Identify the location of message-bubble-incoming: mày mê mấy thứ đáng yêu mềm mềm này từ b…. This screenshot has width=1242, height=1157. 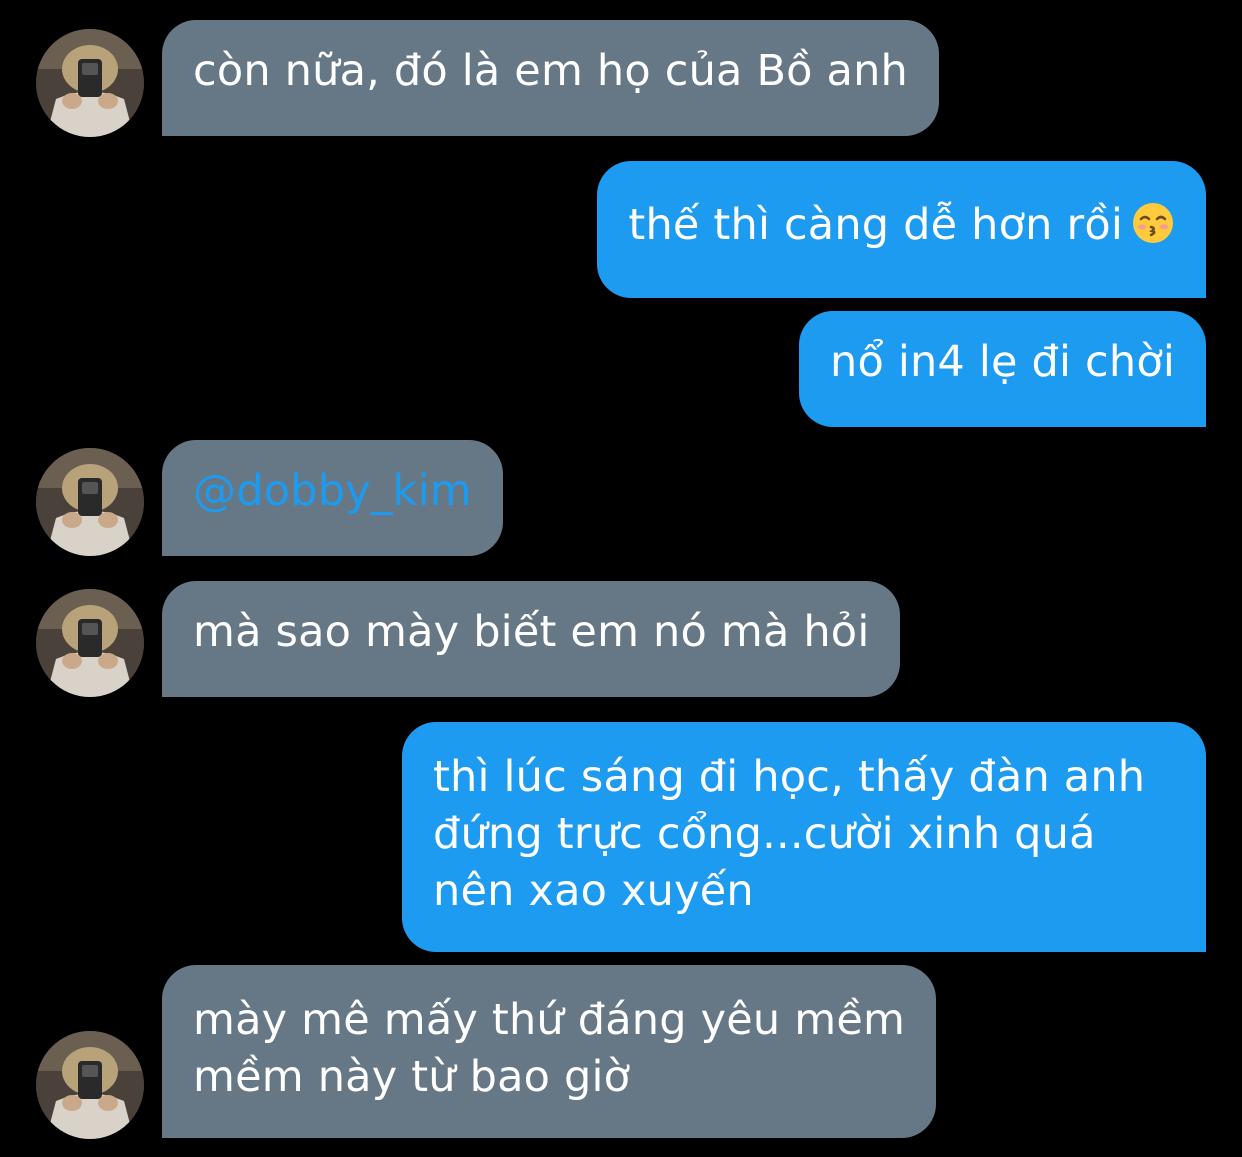
(549, 1051).